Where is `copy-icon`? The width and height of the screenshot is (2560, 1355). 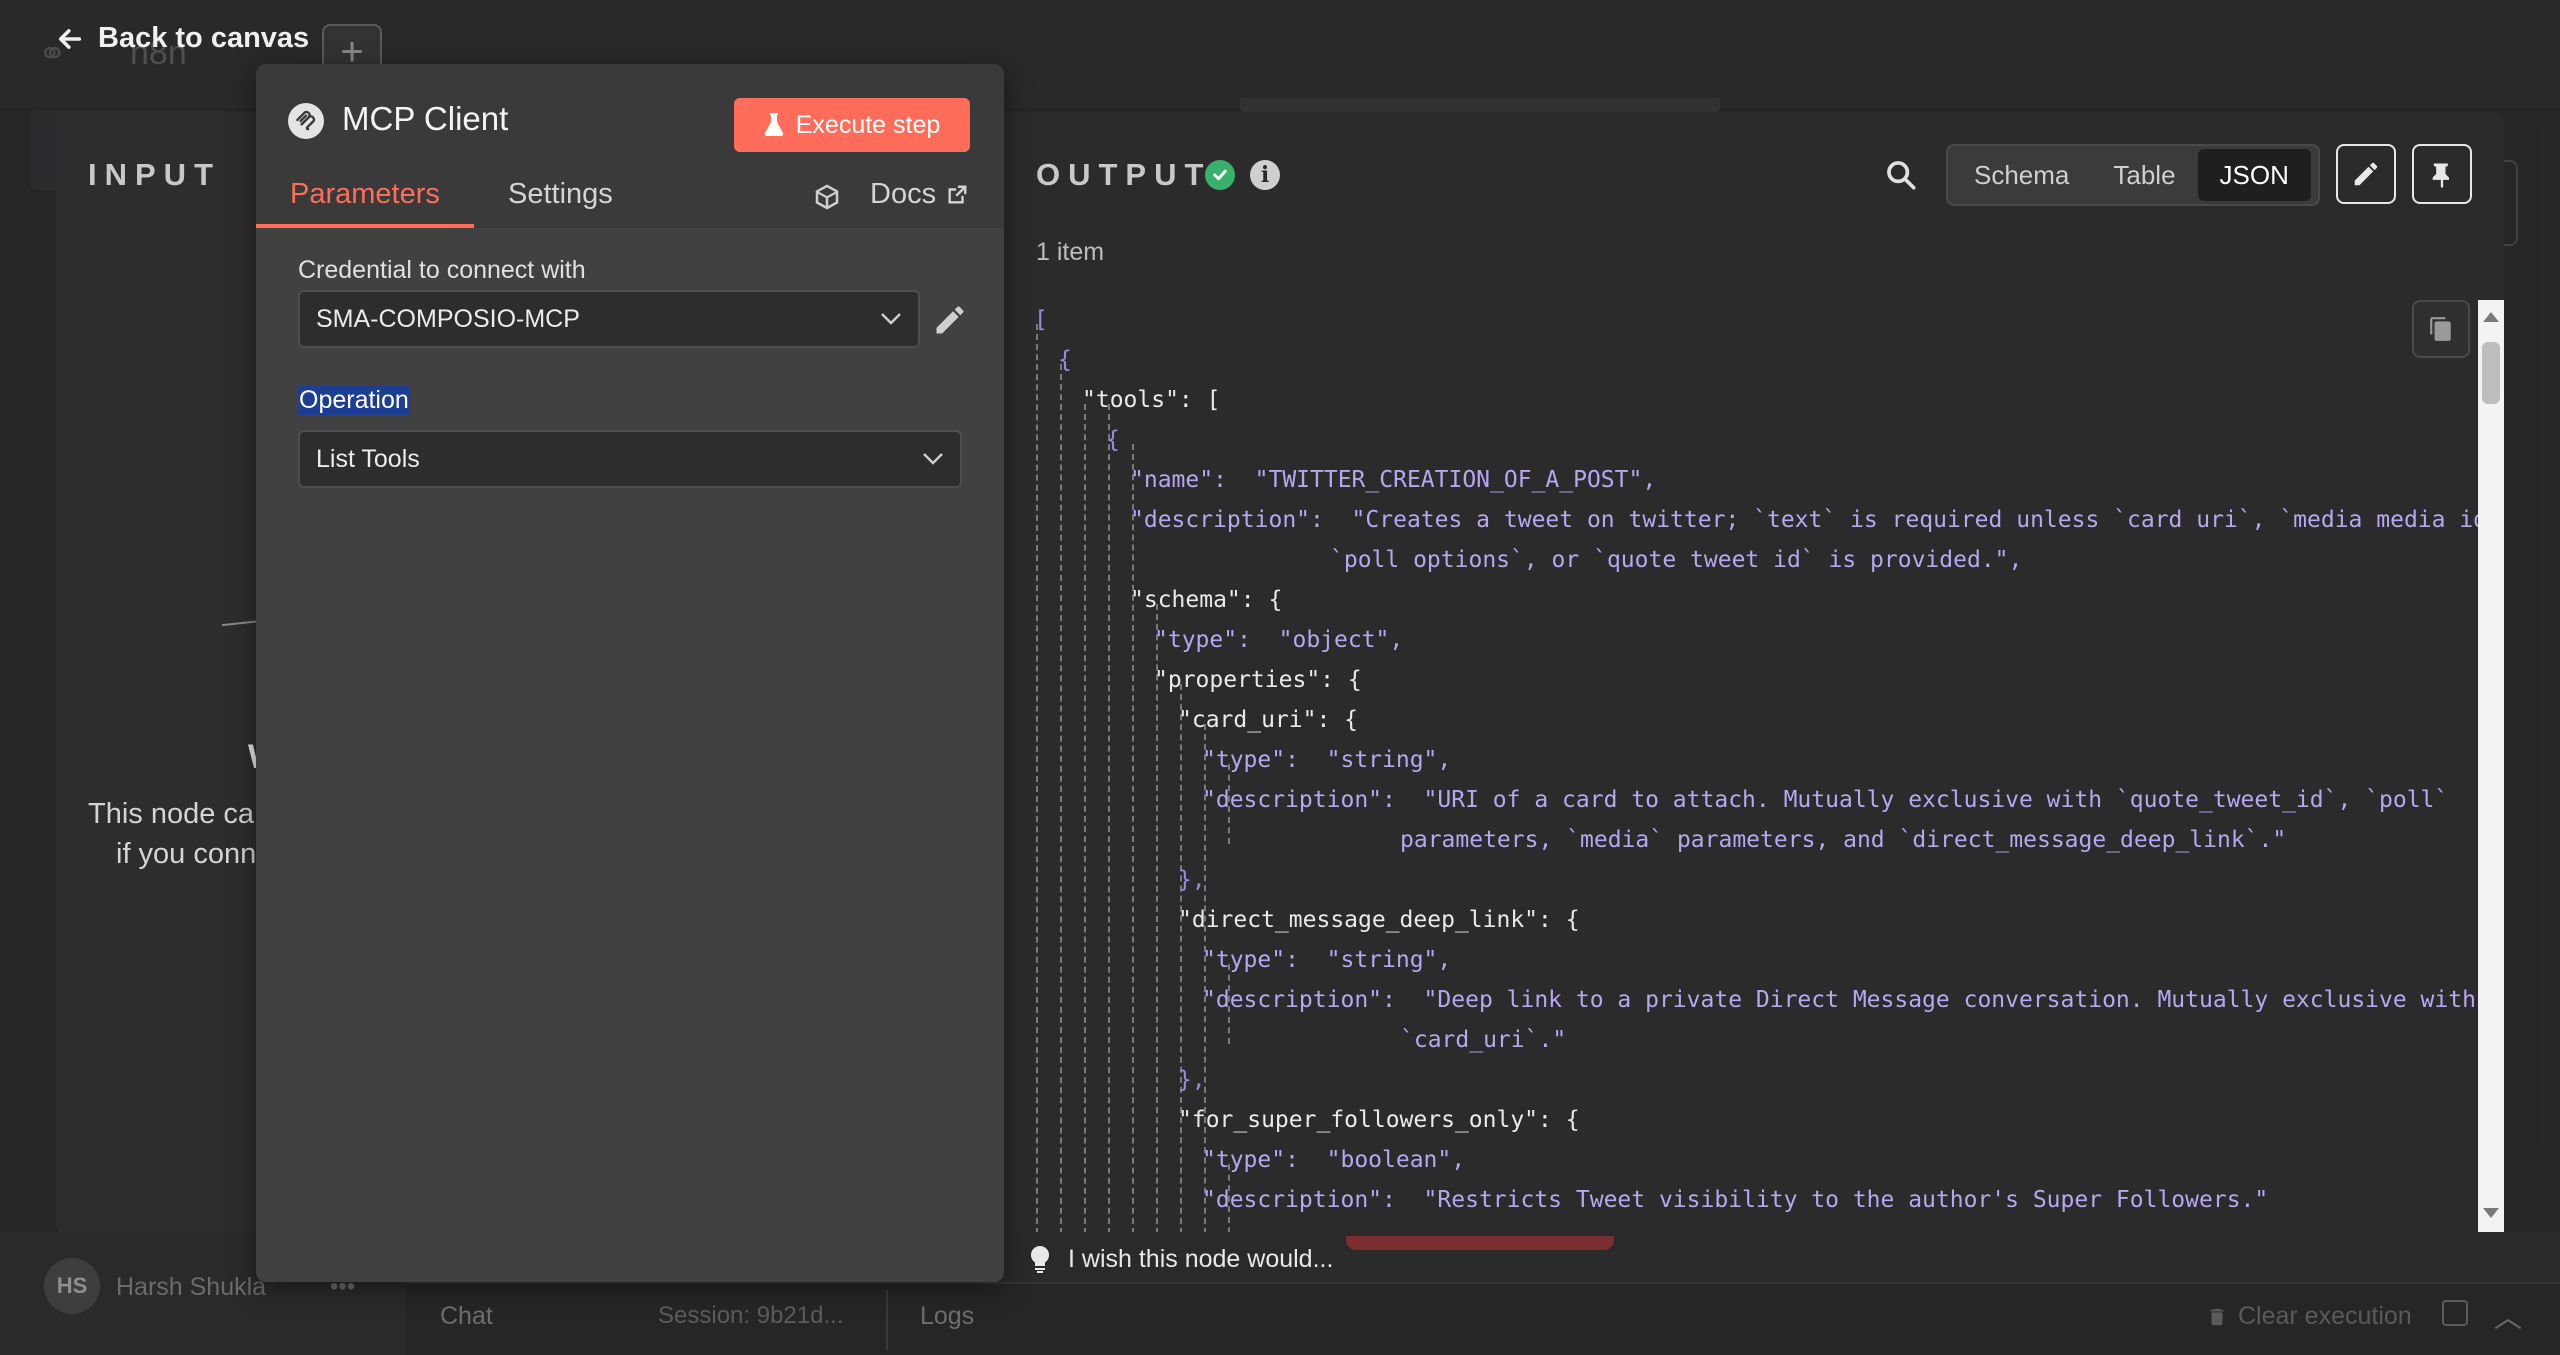
copy-icon is located at coordinates (2440, 329).